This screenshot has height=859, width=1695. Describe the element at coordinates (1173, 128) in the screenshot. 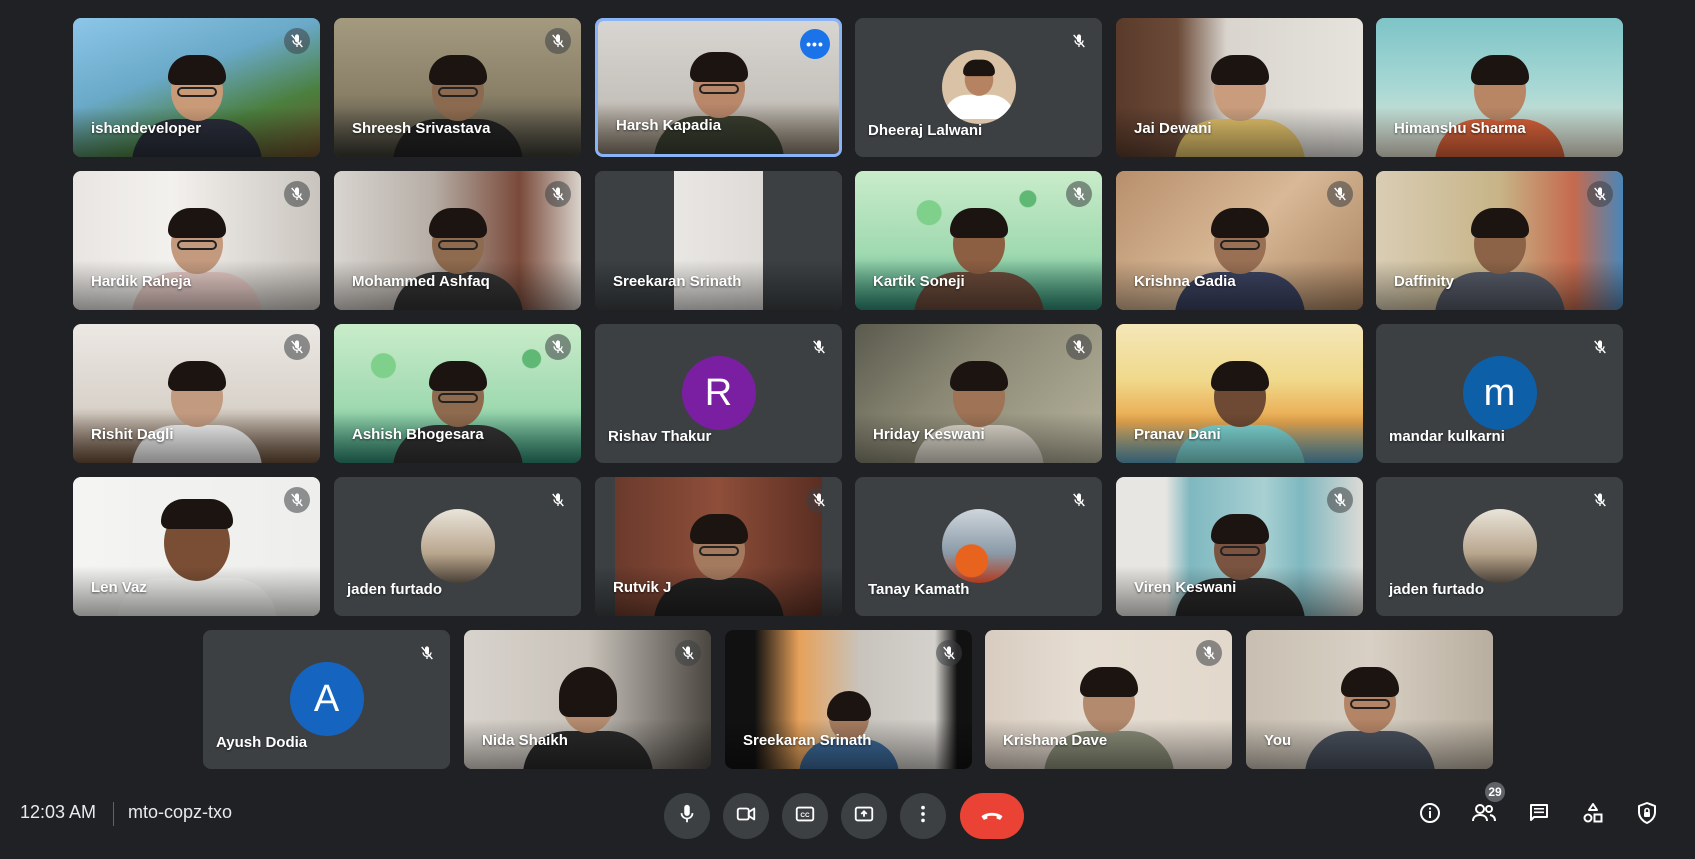

I see `participant-name: Jai Dewani` at that location.